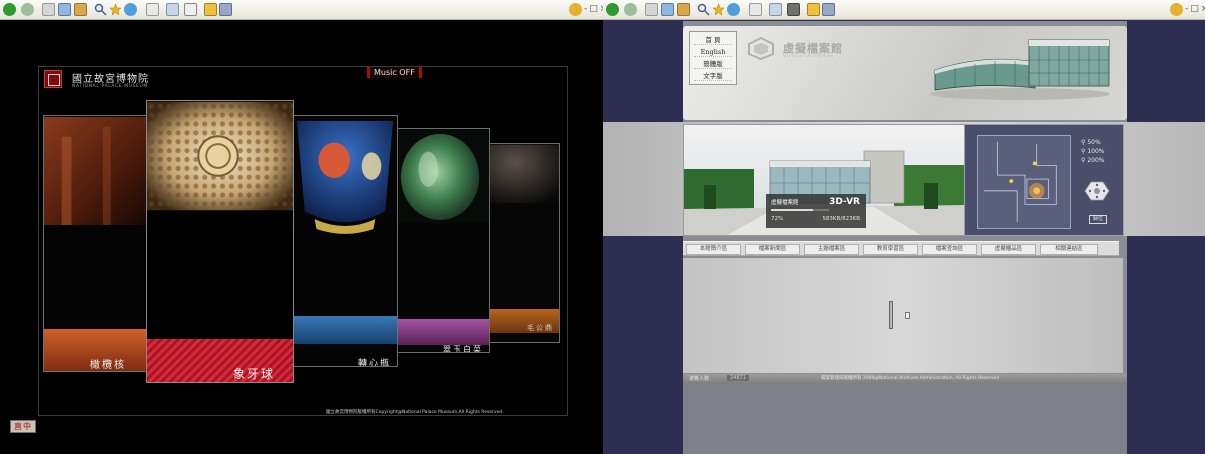 This screenshot has height=454, width=1205. What do you see at coordinates (949, 249) in the screenshot?
I see `tab-search: 檔案查詢區` at bounding box center [949, 249].